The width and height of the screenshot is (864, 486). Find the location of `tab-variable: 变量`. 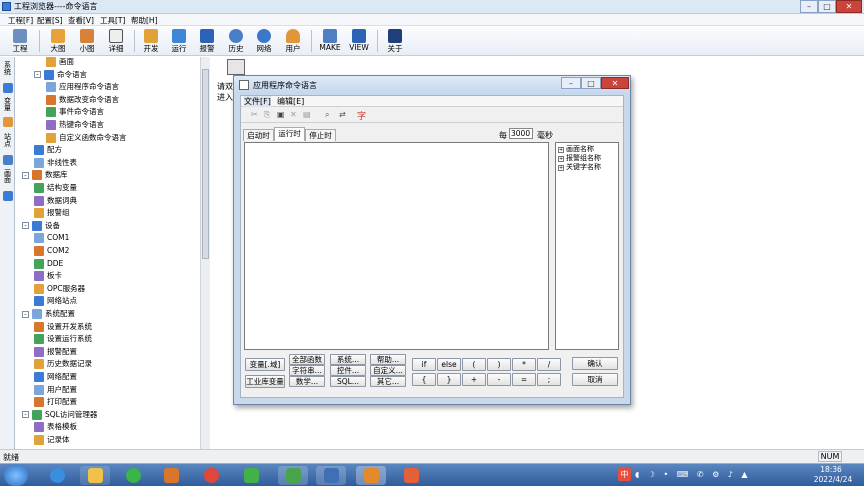

tab-variable: 变量 is located at coordinates (7, 105).